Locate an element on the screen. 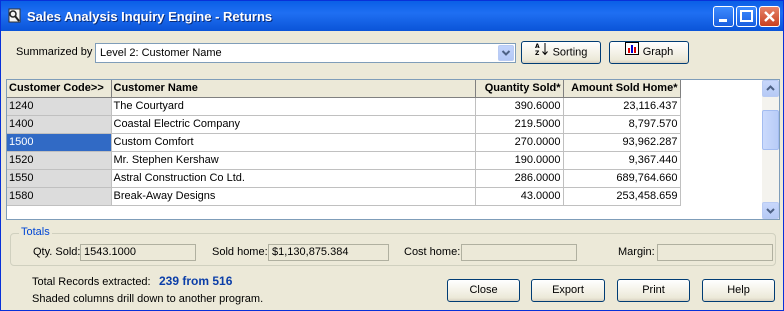 This screenshot has width=784, height=311. scroll-up-button is located at coordinates (770, 88).